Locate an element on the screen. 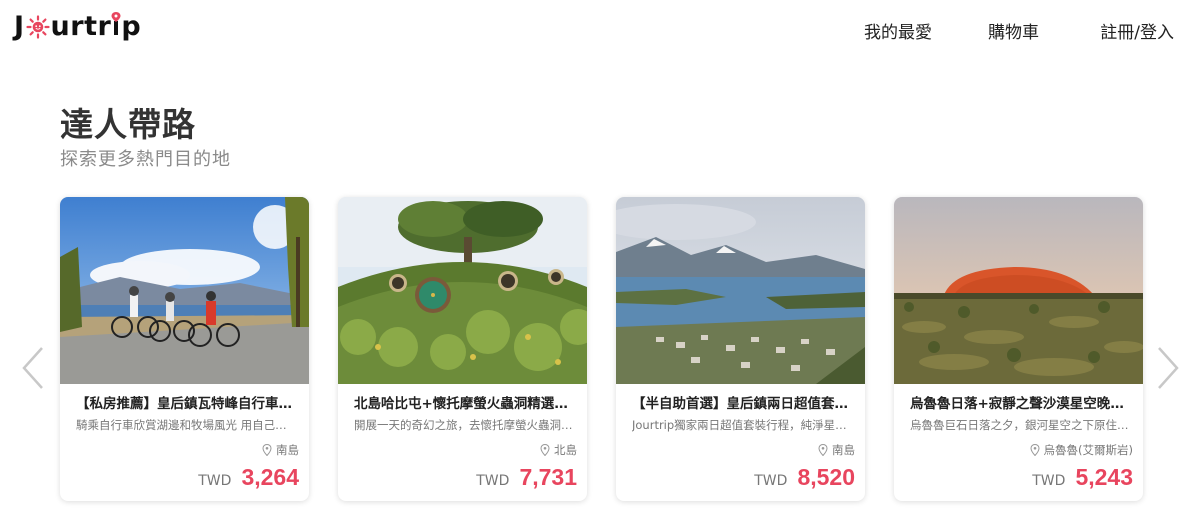 Image resolution: width=1200 pixels, height=529 pixels. tour-location-label: 北島 is located at coordinates (565, 450).